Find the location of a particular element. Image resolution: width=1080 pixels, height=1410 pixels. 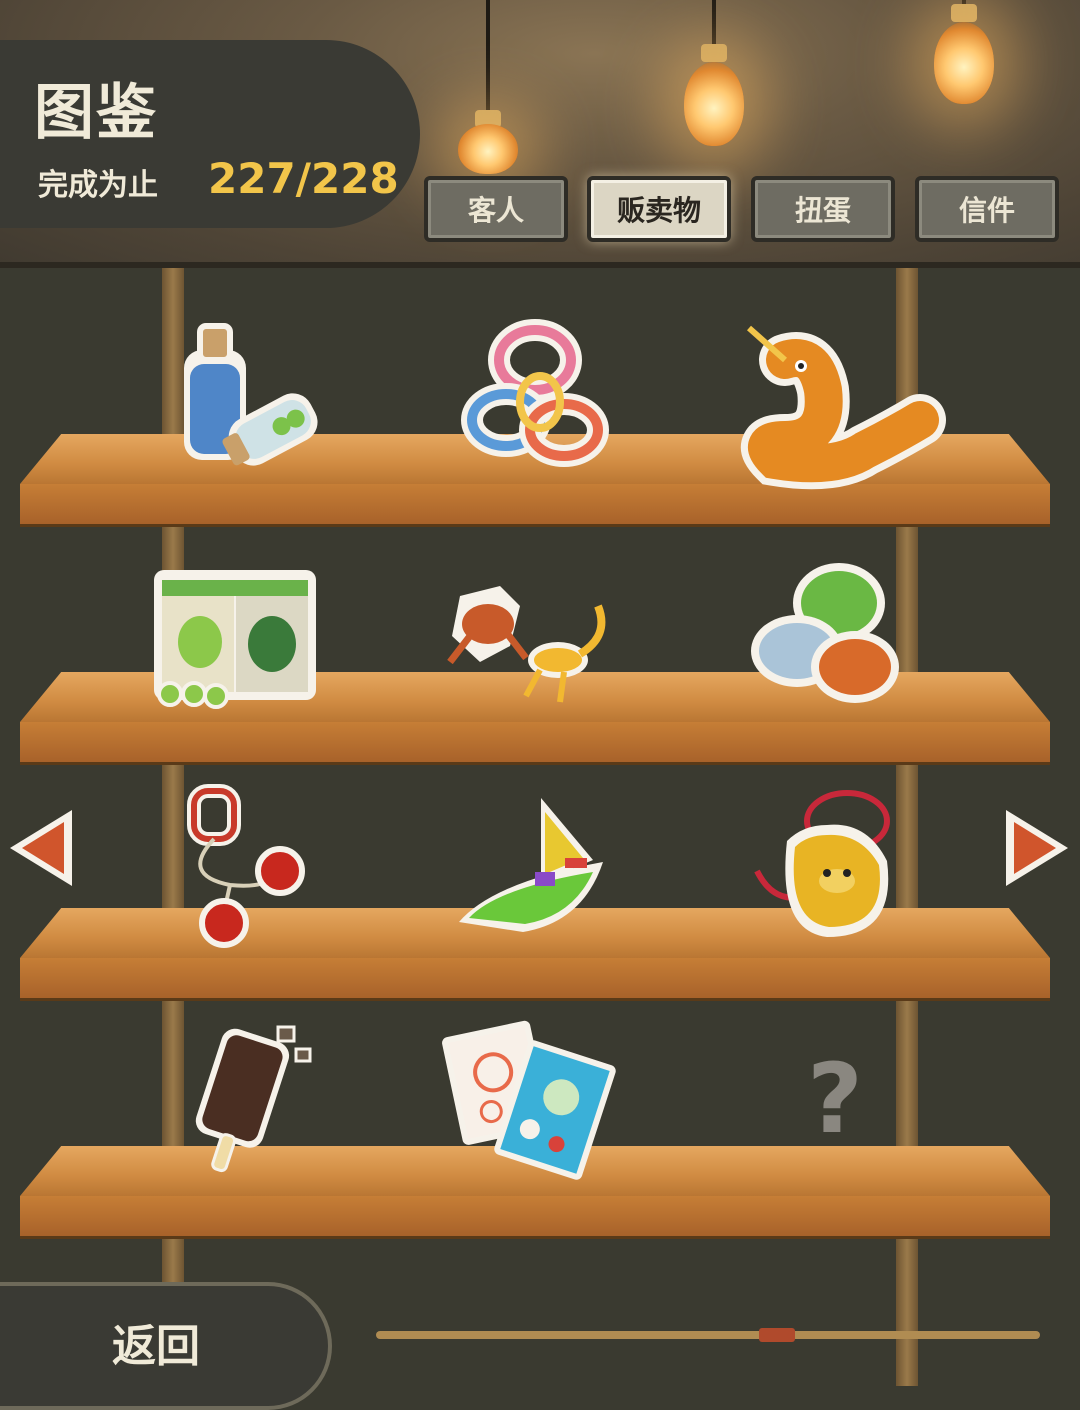

tab-letters: 信件 is located at coordinates (987, 209).